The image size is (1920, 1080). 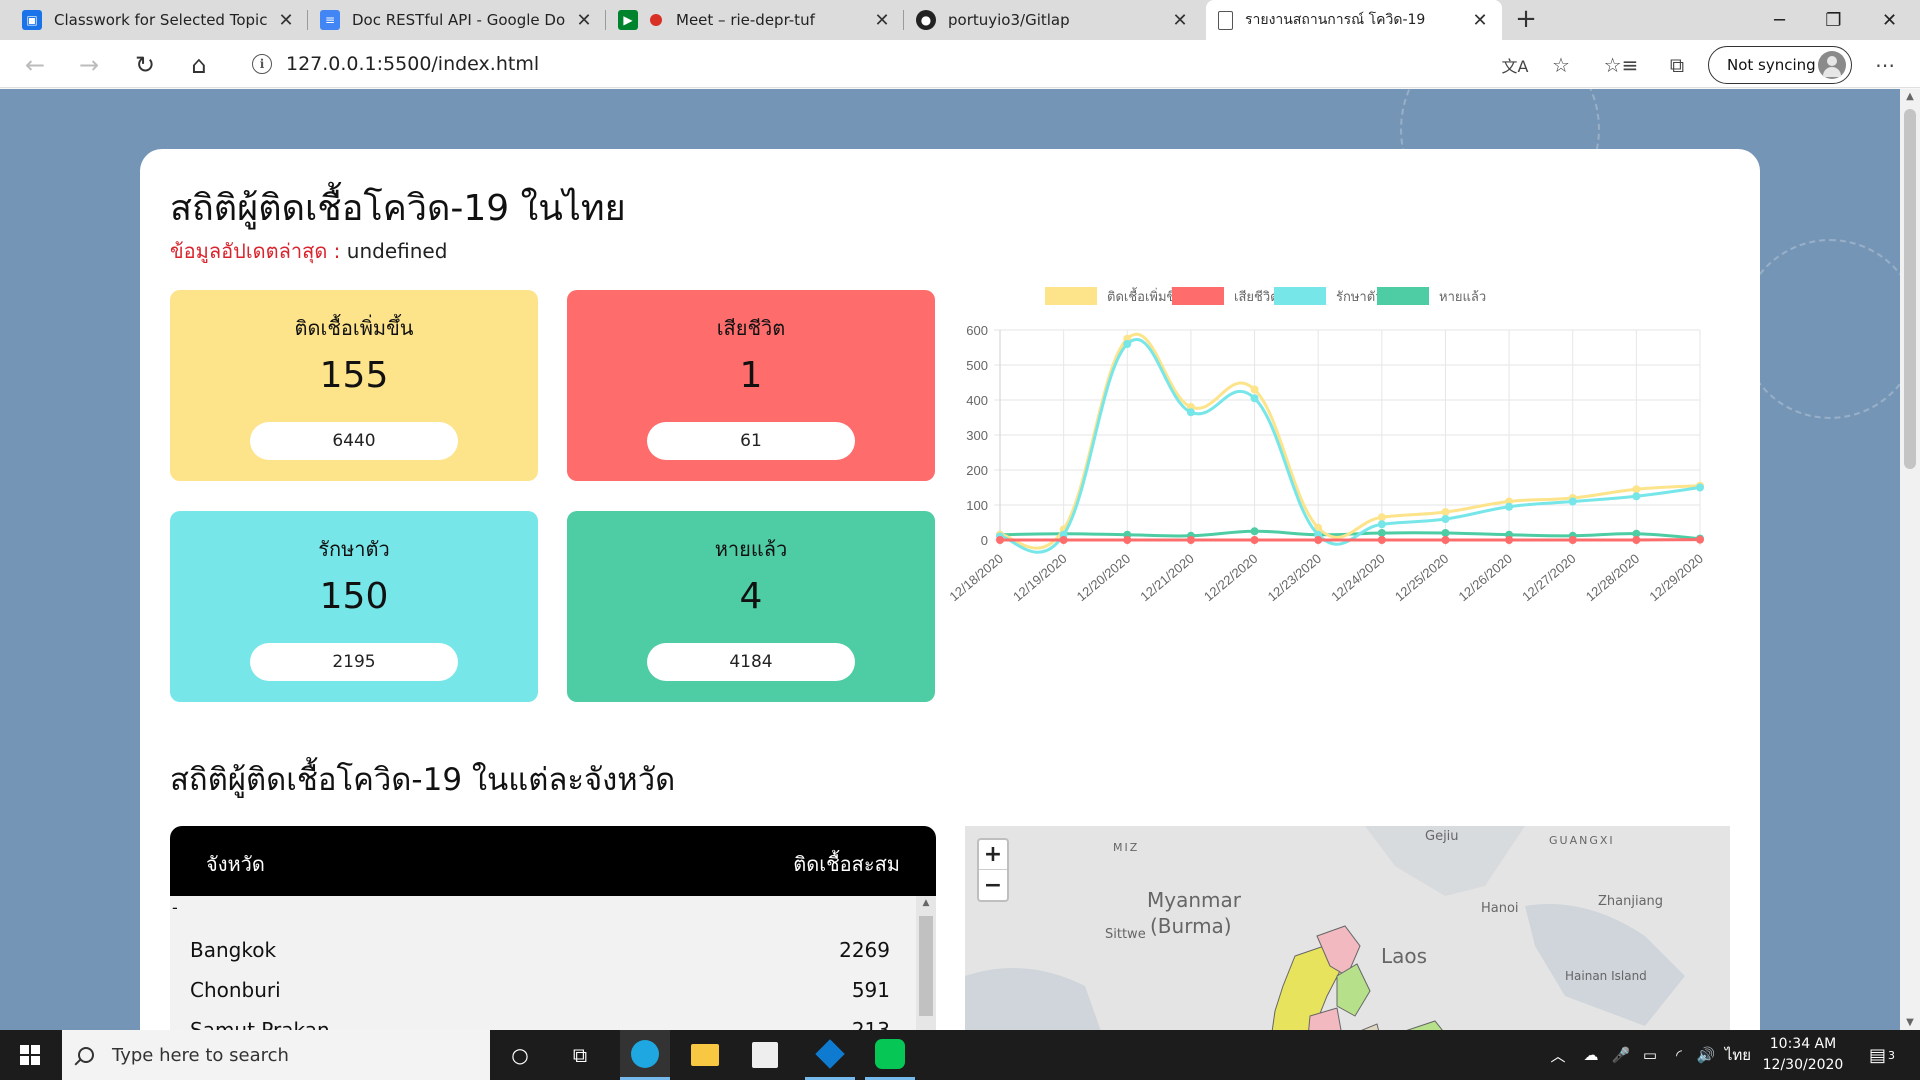 What do you see at coordinates (1675, 577) in the screenshot?
I see `x-tick-label: 12/29/2020` at bounding box center [1675, 577].